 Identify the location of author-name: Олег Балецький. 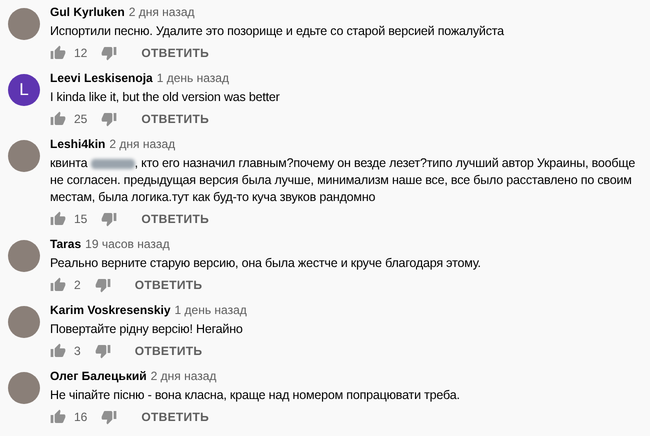
(98, 376).